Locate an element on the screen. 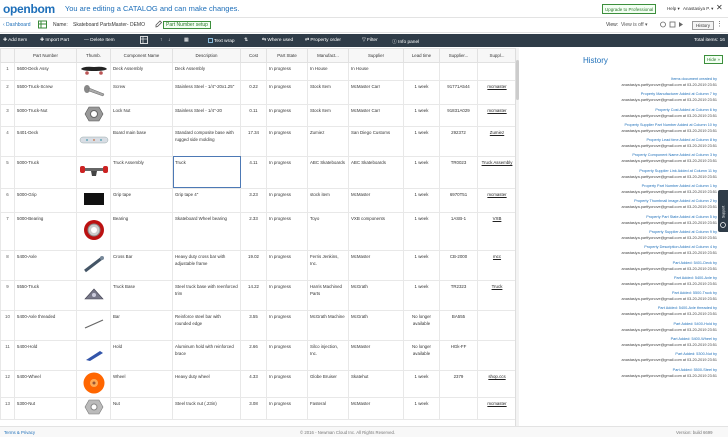 The image size is (728, 437). cell-pn: 5500-Truck-Screw is located at coordinates (45, 92).